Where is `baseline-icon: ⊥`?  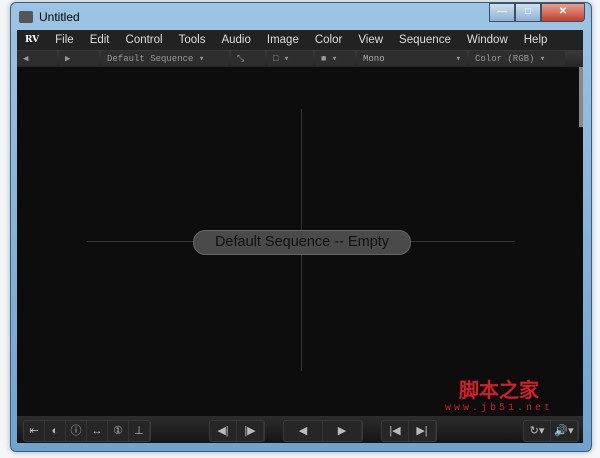 baseline-icon: ⊥ is located at coordinates (139, 431).